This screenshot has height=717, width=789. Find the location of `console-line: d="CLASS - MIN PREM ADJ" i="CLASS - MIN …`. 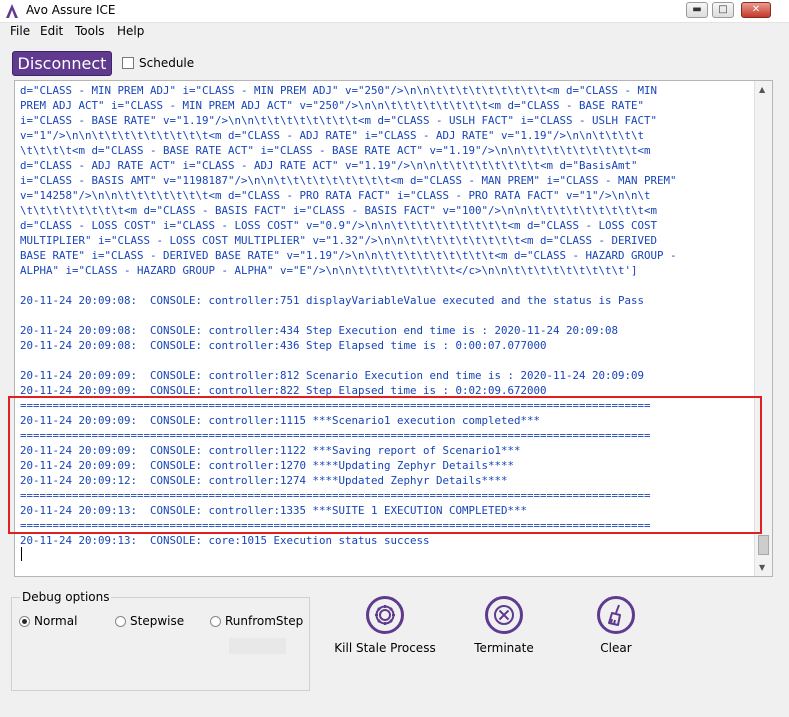

console-line: d="CLASS - MIN PREM ADJ" i="CLASS - MIN … is located at coordinates (339, 90).